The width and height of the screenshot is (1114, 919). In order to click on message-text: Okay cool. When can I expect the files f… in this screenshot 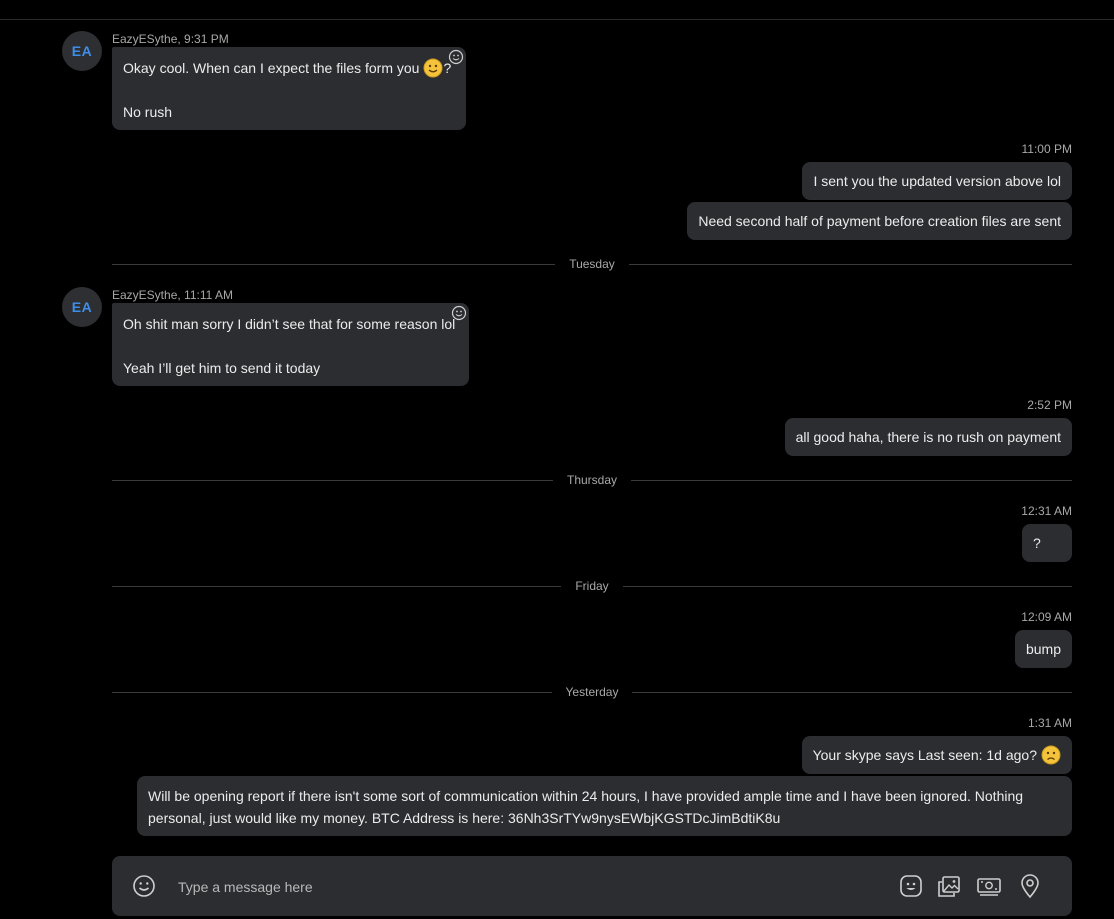, I will do `click(287, 68)`.